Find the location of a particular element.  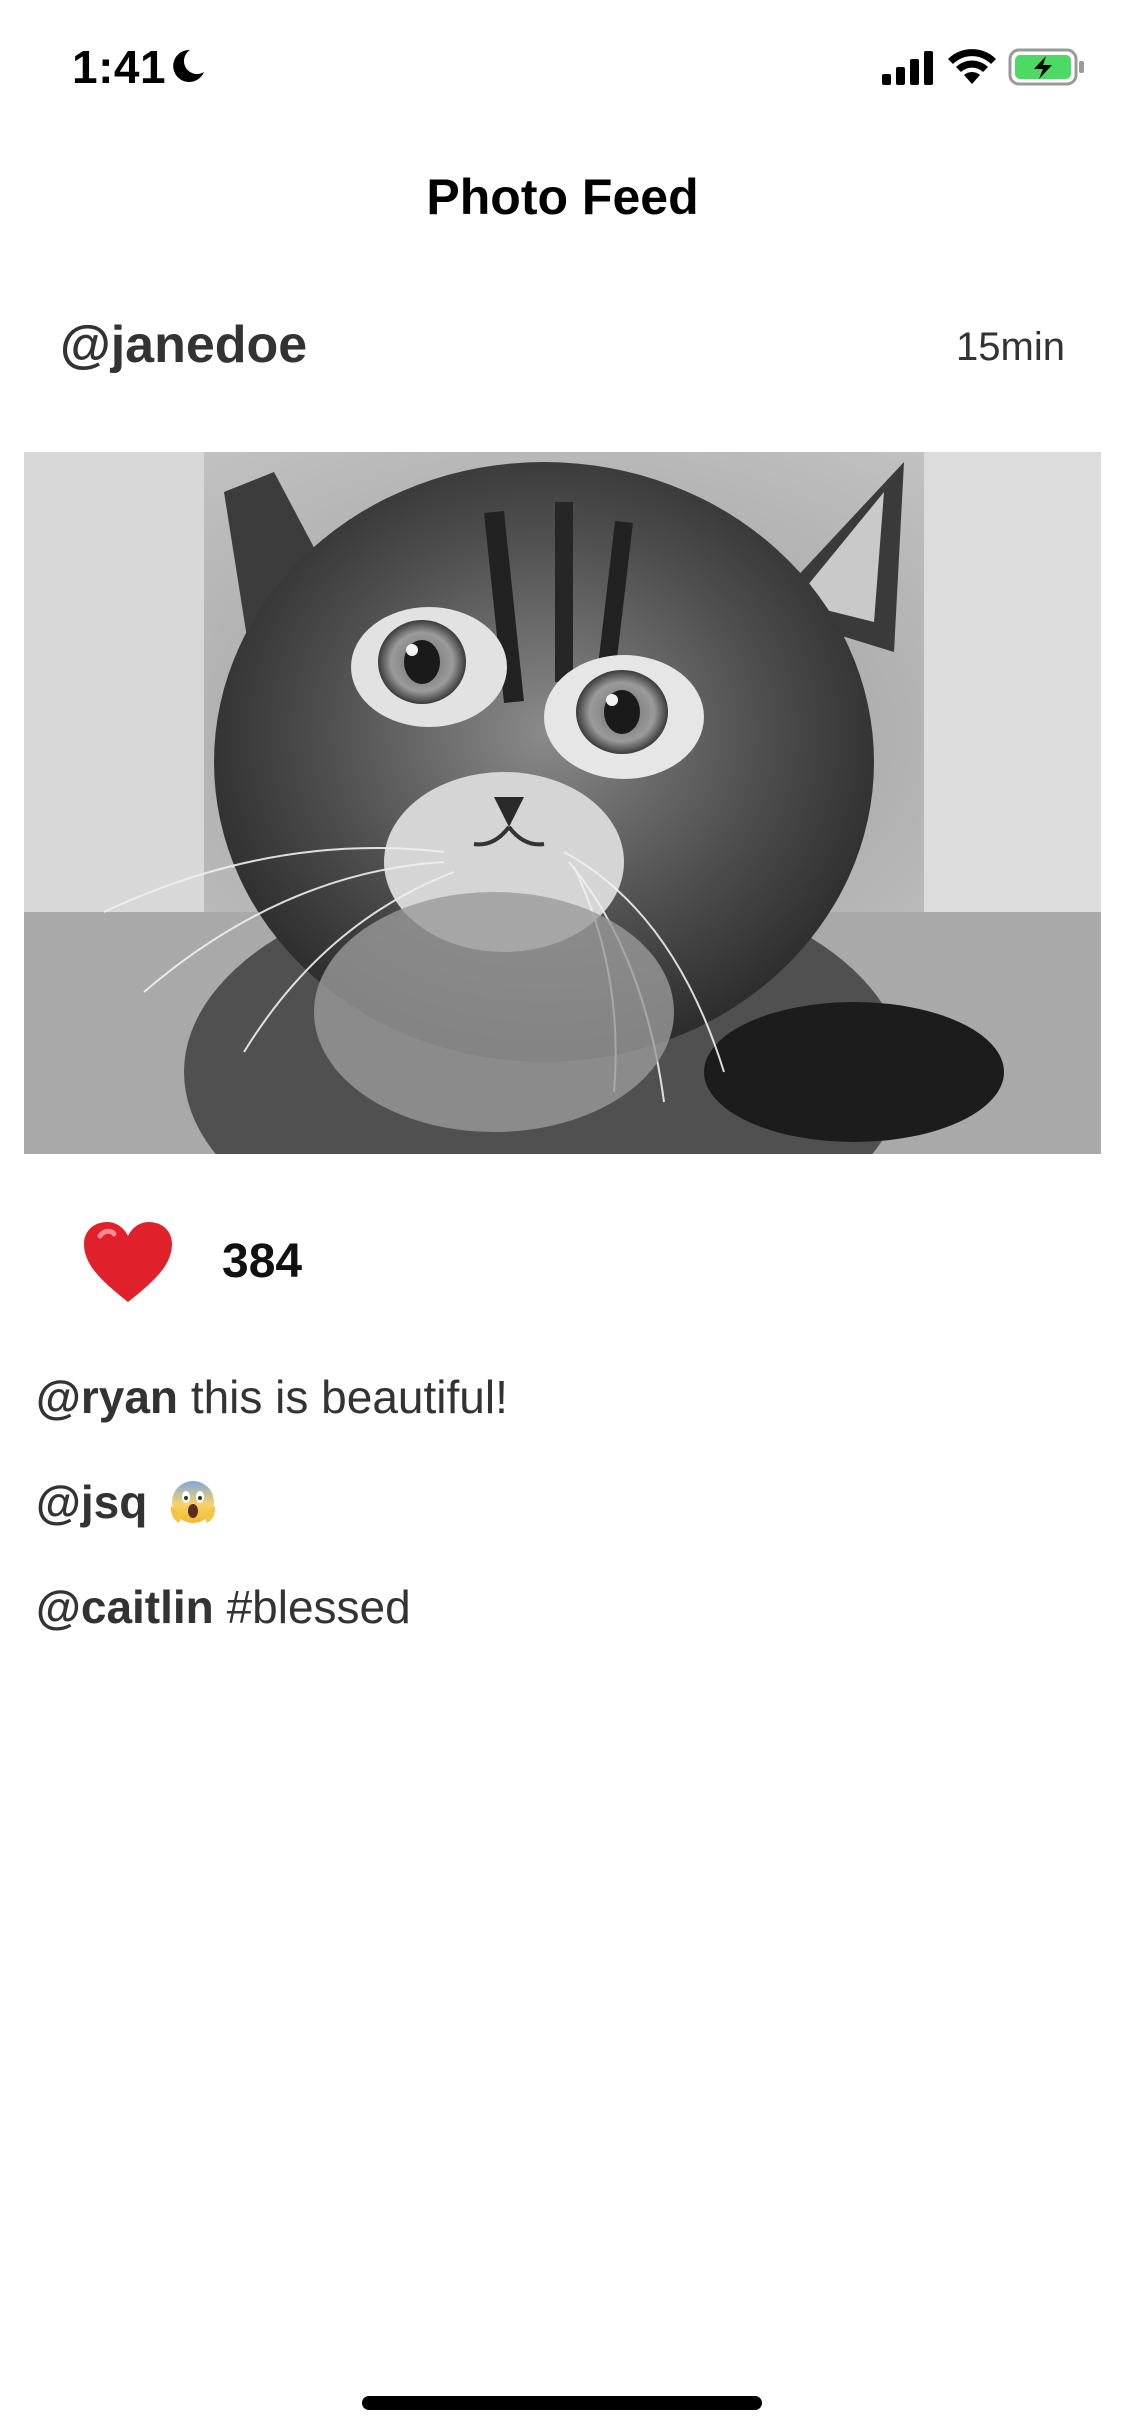

comment-username: @ryan is located at coordinates (107, 1397).